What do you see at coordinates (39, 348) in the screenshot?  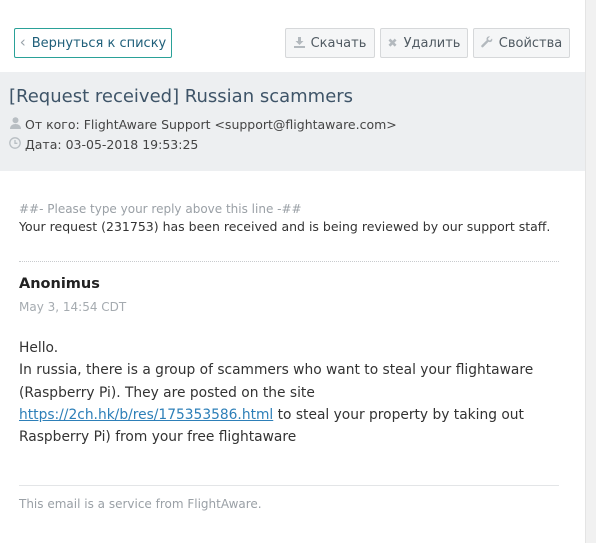 I see `greeting-text: Hello.` at bounding box center [39, 348].